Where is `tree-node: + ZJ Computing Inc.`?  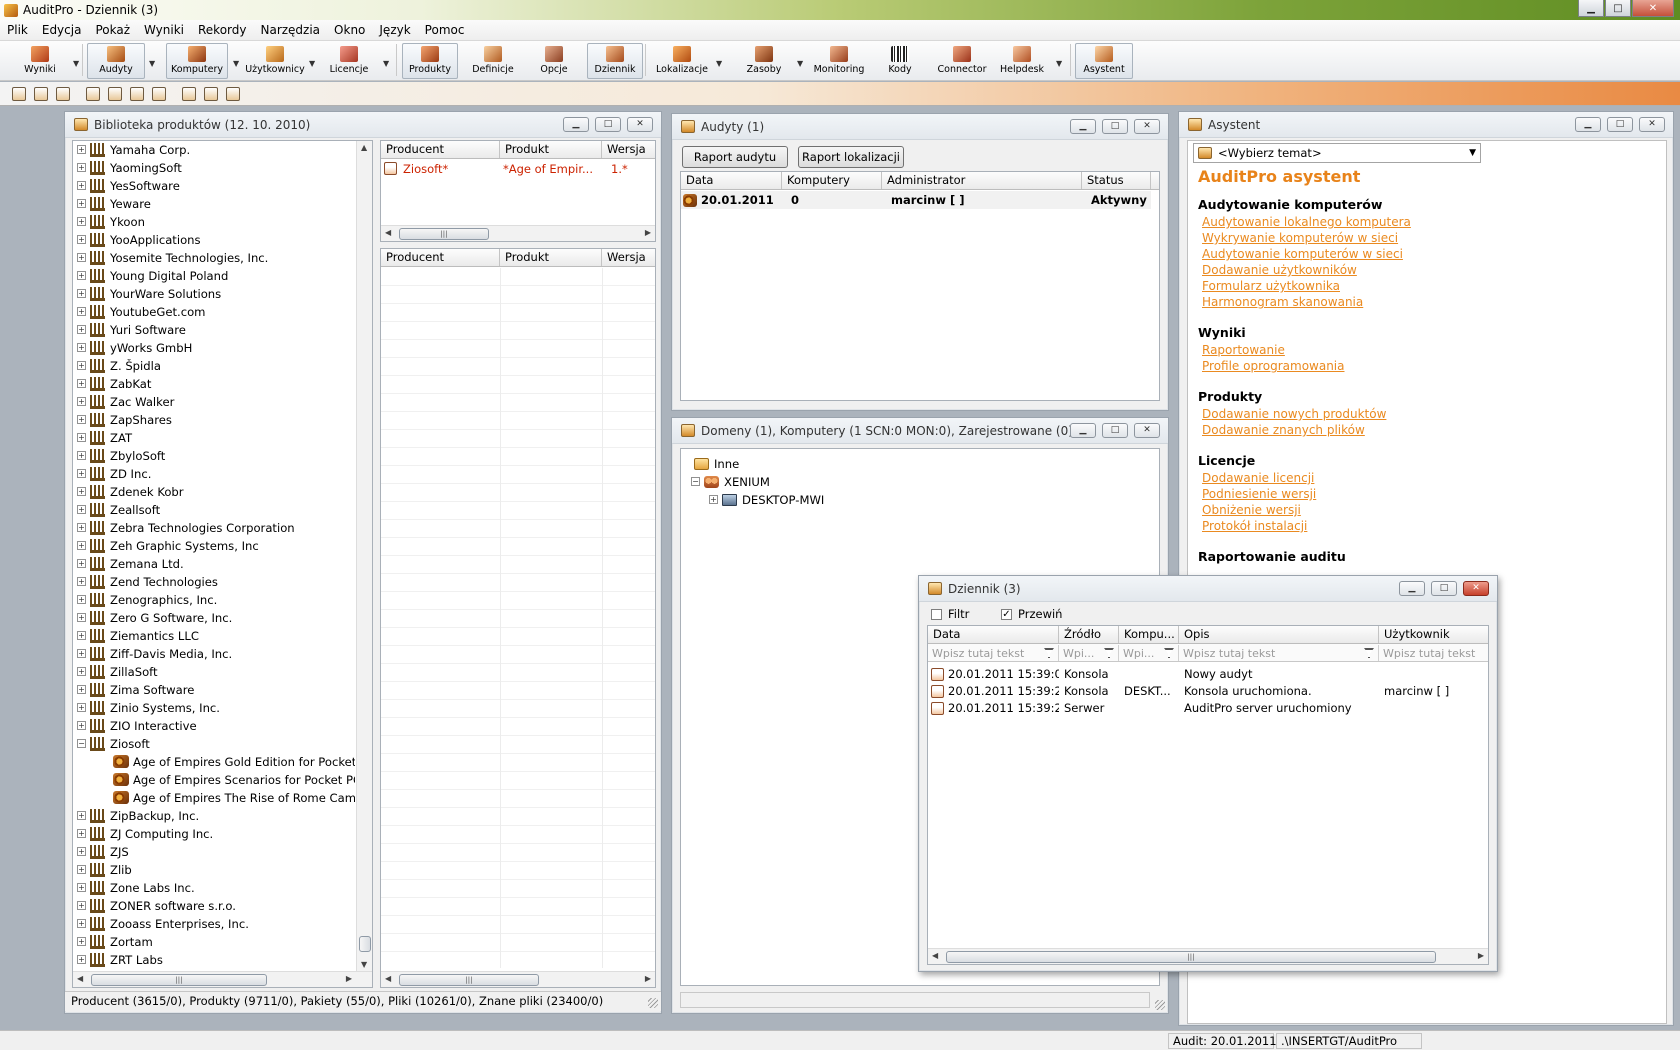
tree-node: + ZJ Computing Inc. is located at coordinates (145, 833).